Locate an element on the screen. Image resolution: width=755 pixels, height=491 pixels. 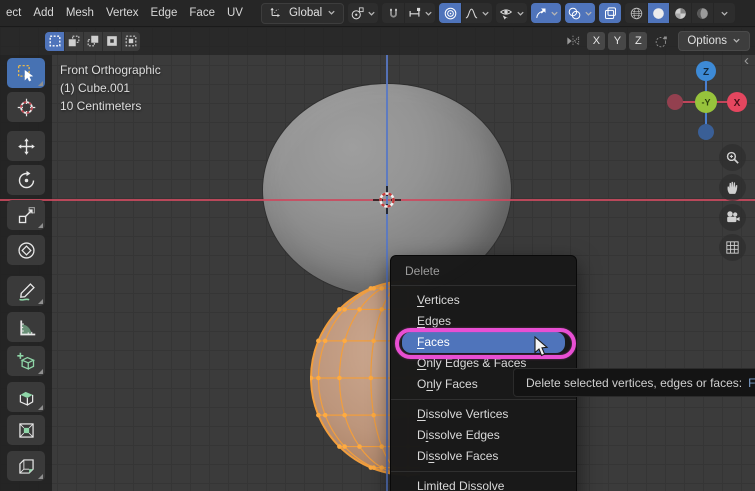
active-object: (1) Cube.001 is located at coordinates (95, 88).